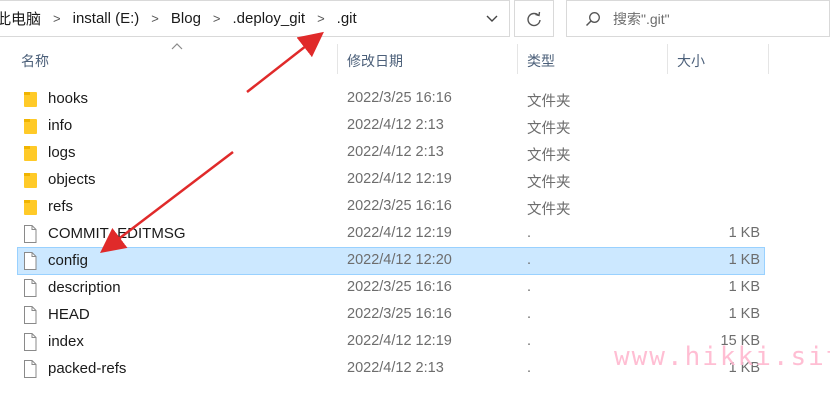 This screenshot has width=830, height=402. Describe the element at coordinates (186, 18) in the screenshot. I see `breadcrumb-blog: Blog` at that location.